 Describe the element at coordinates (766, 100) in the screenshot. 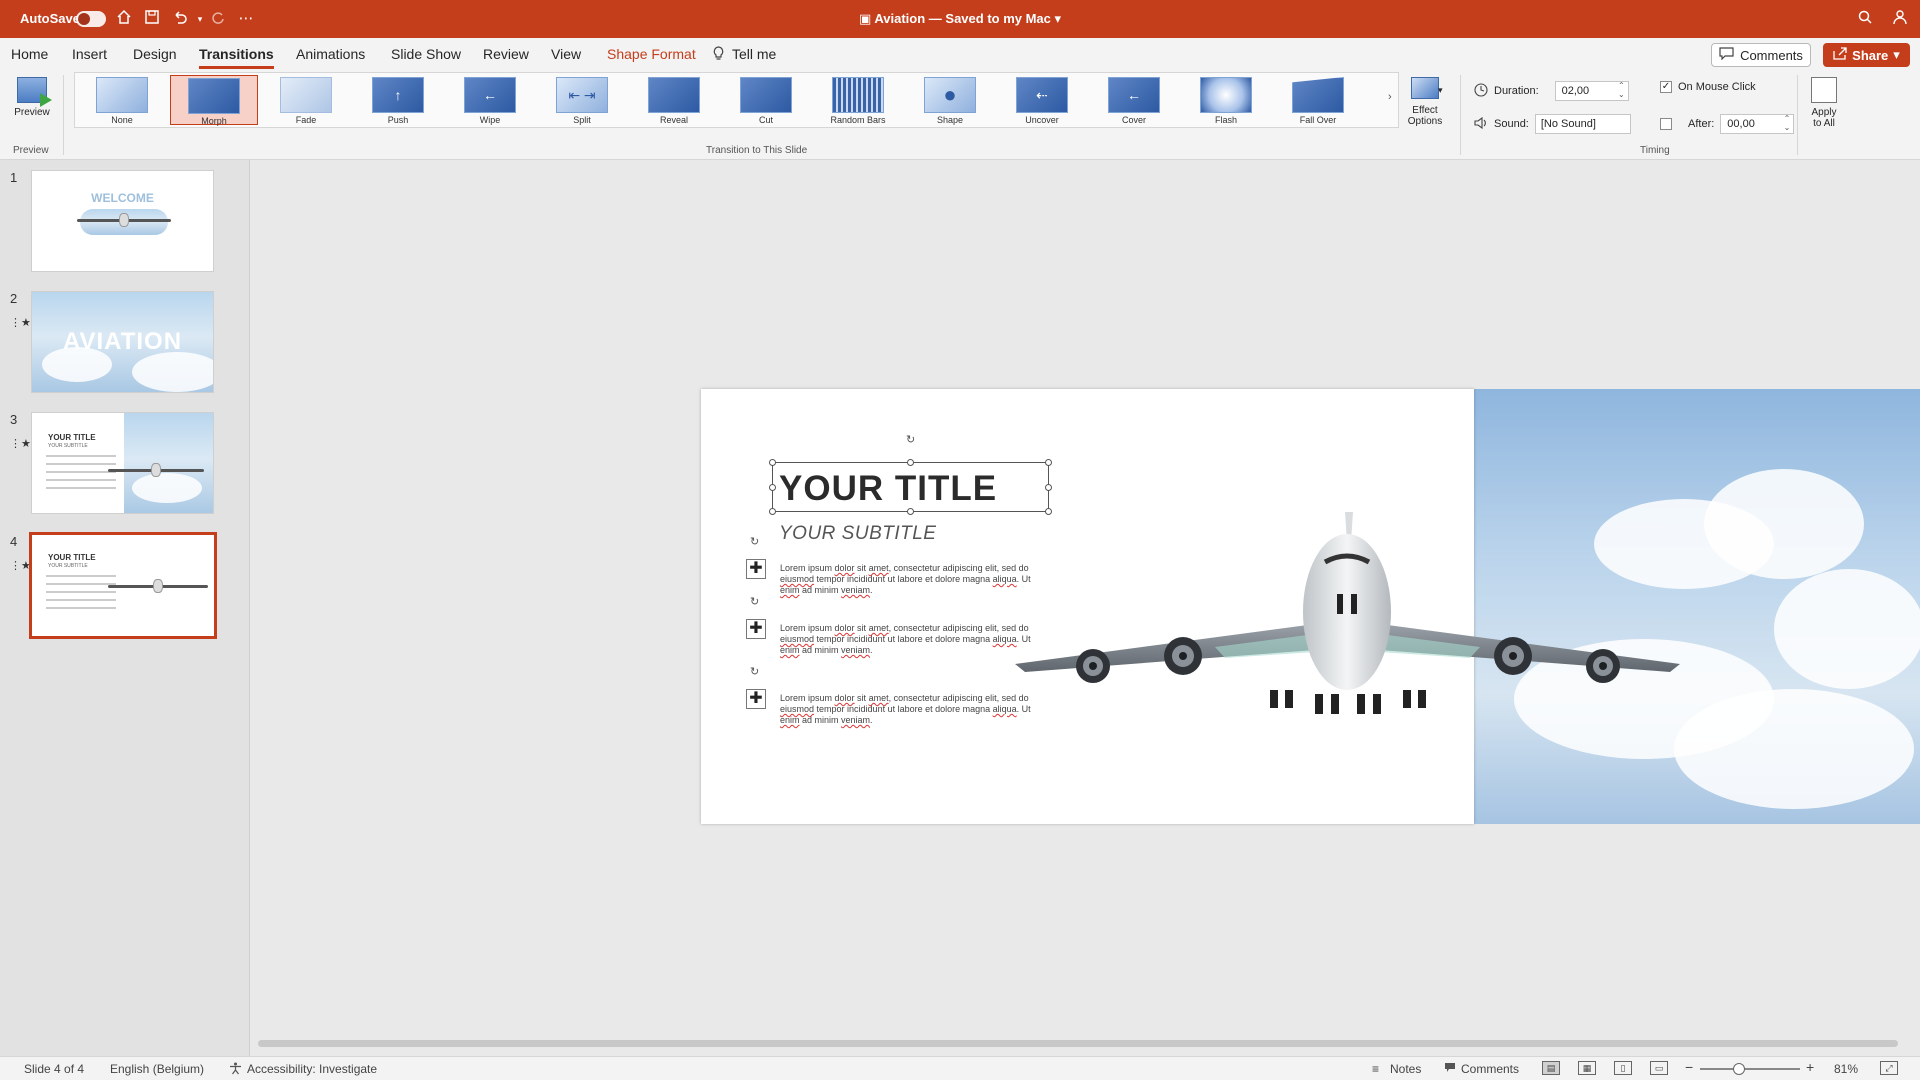

I see `transition-cut: Cut` at that location.